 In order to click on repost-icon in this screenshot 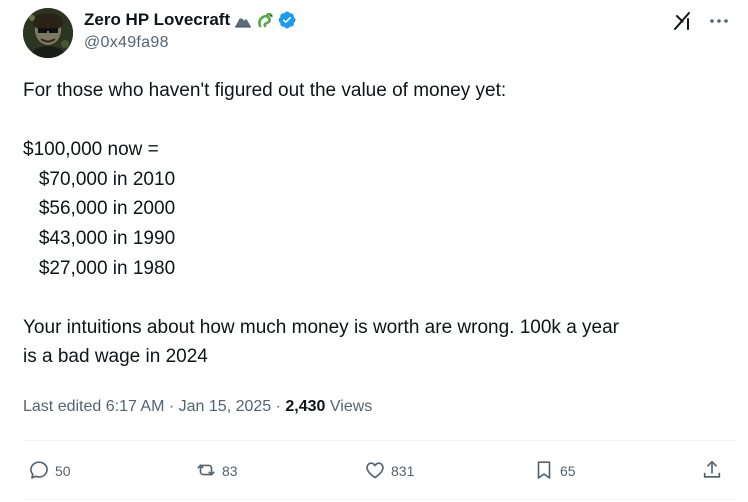, I will do `click(206, 471)`.